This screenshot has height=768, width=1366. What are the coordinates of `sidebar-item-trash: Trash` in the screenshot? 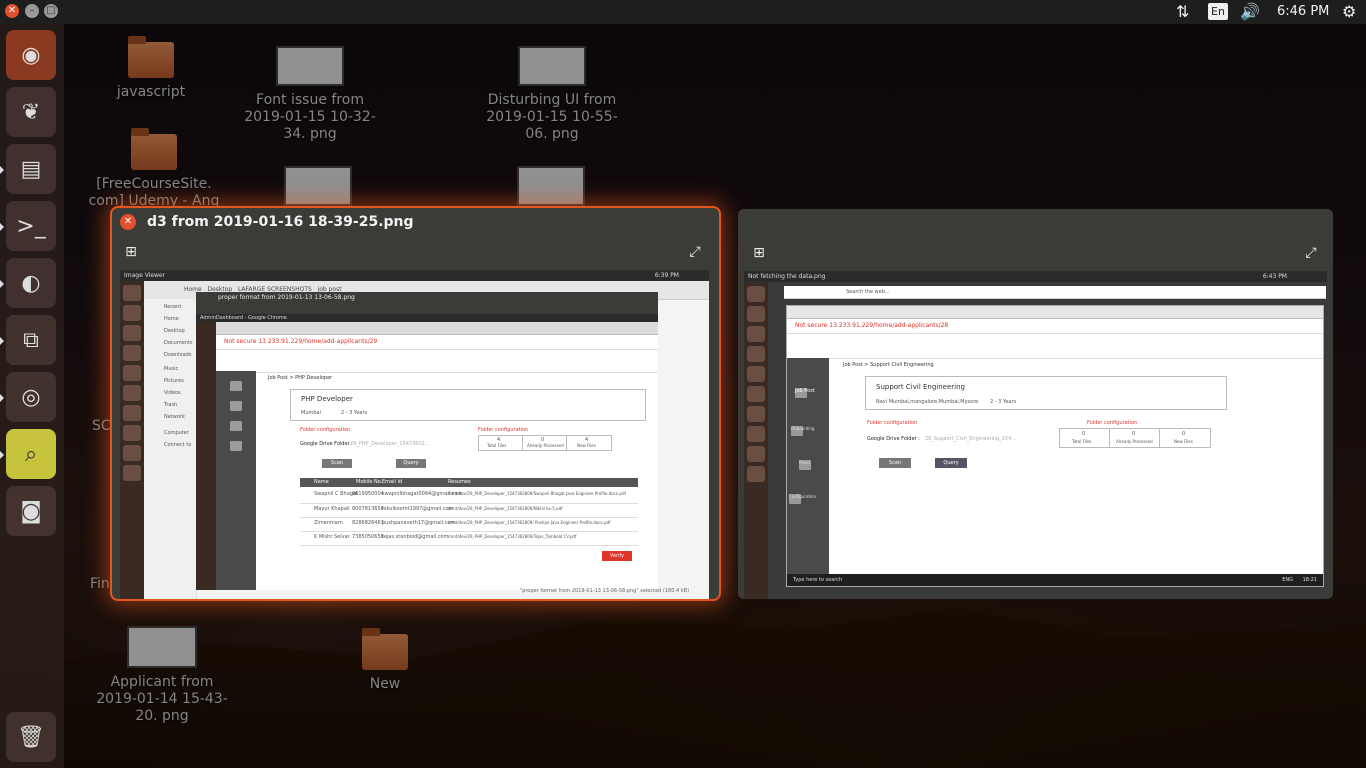 It's located at (170, 405).